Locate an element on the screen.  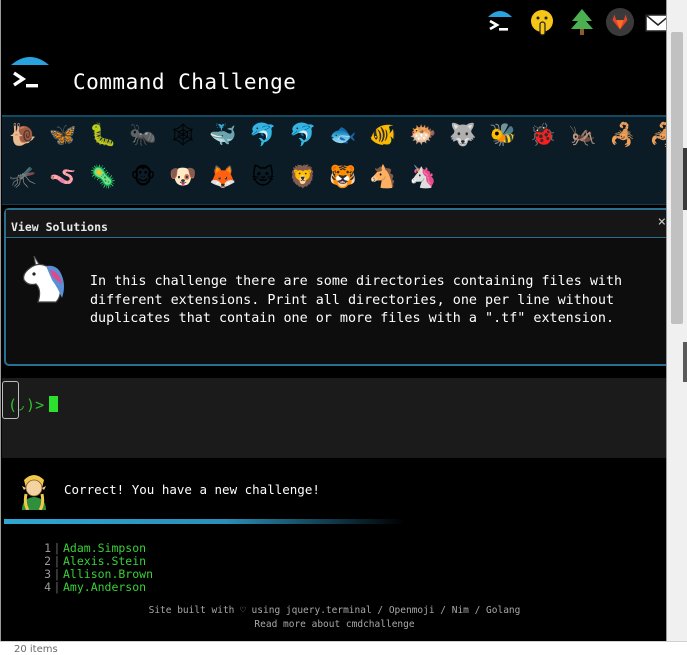
line-number: 4 is located at coordinates (47, 587).